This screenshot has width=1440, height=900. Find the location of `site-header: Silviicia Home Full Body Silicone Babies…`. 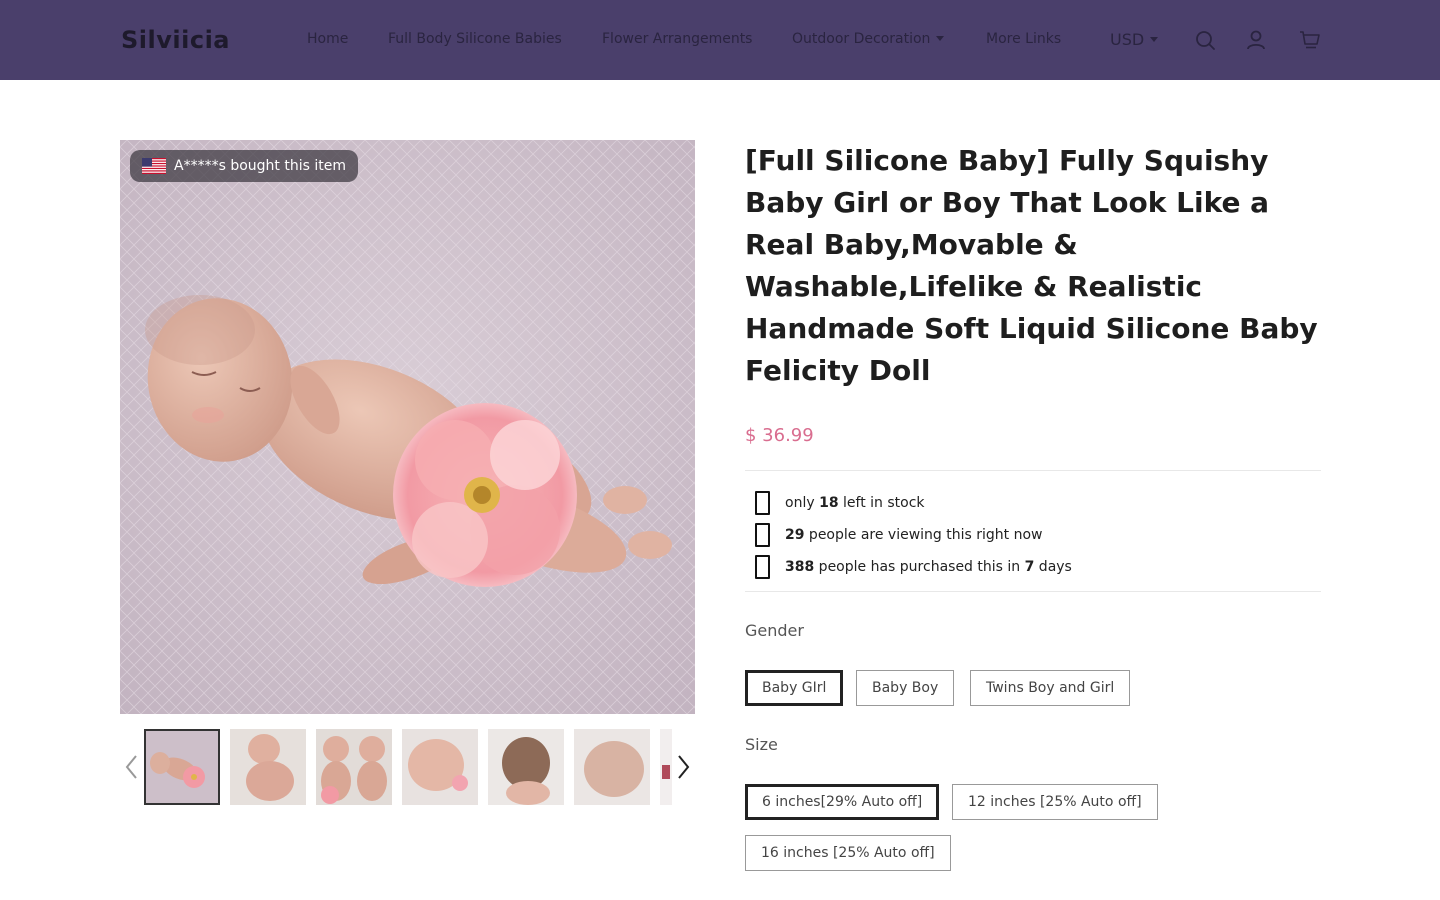

site-header: Silviicia Home Full Body Silicone Babies… is located at coordinates (720, 40).